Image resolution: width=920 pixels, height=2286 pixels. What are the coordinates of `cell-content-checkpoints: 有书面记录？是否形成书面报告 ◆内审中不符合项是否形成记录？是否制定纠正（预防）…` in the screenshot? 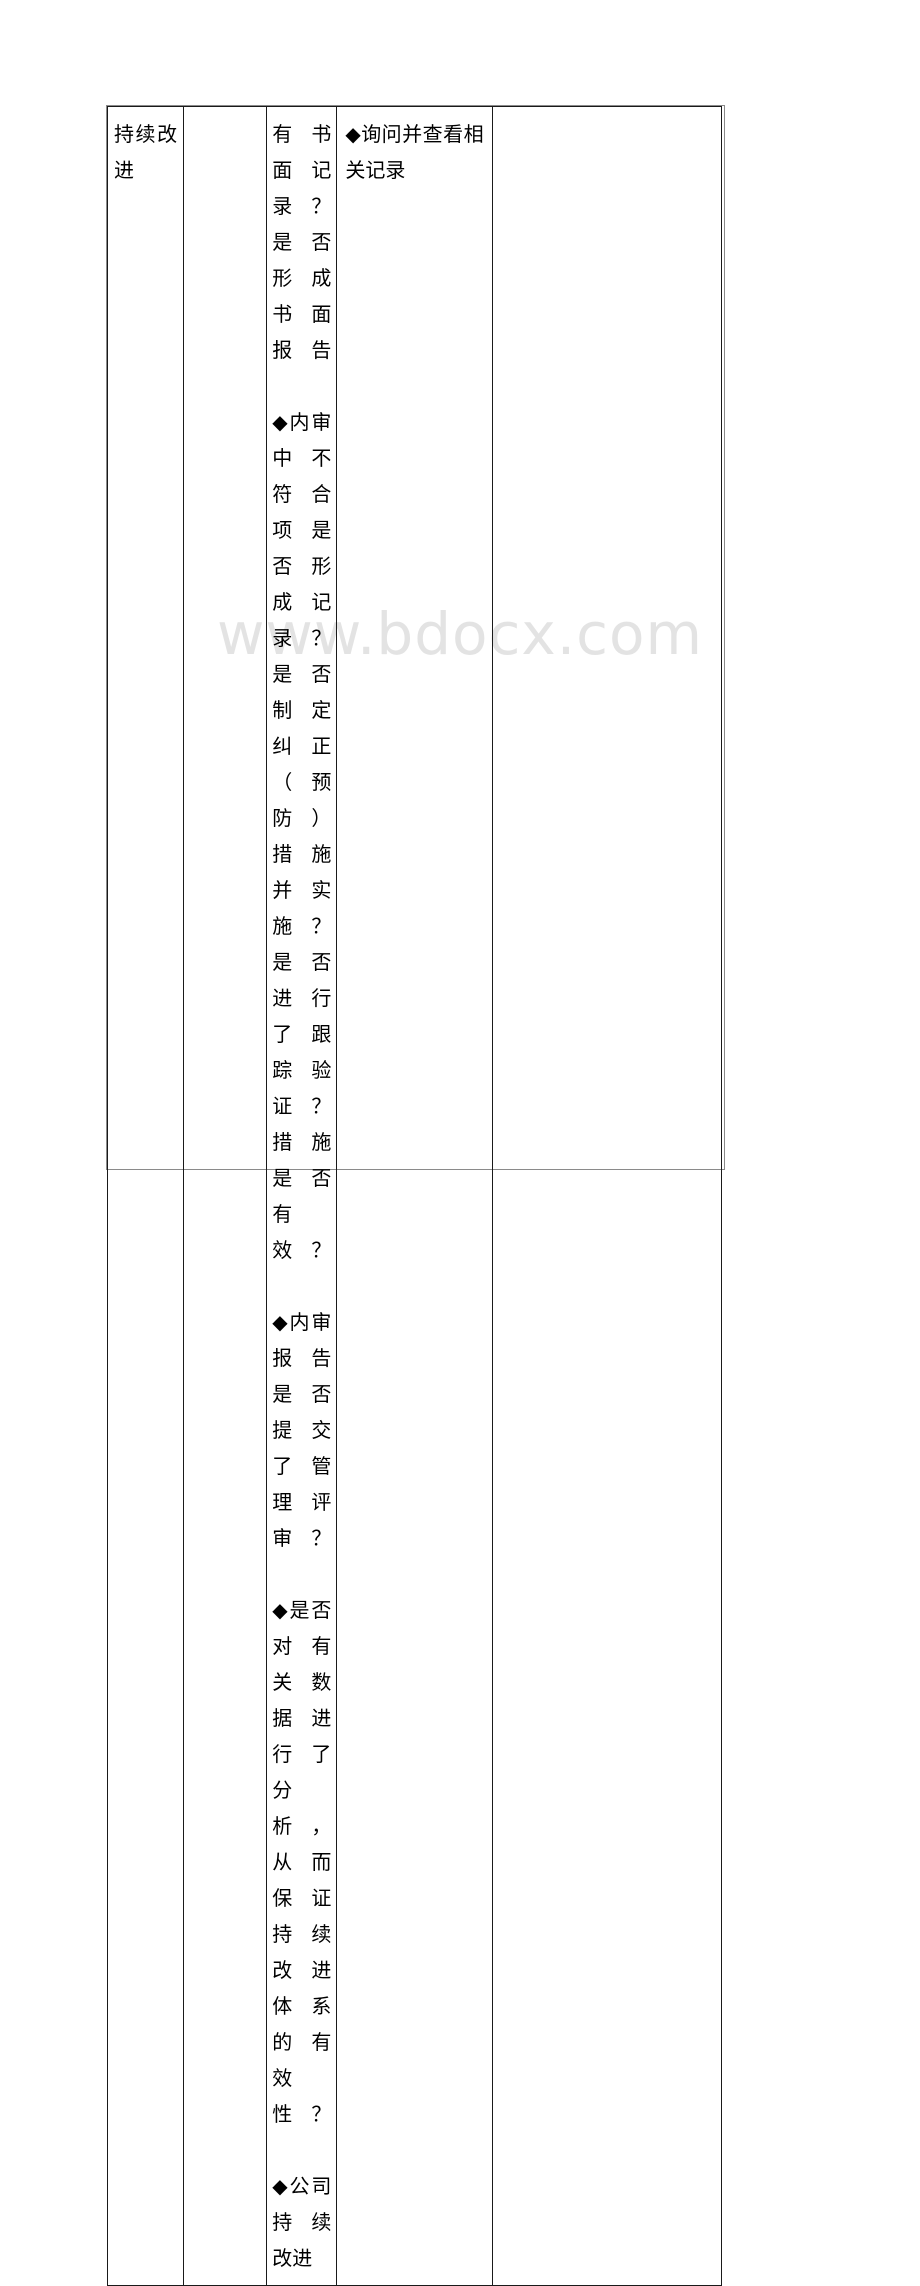 It's located at (301, 1196).